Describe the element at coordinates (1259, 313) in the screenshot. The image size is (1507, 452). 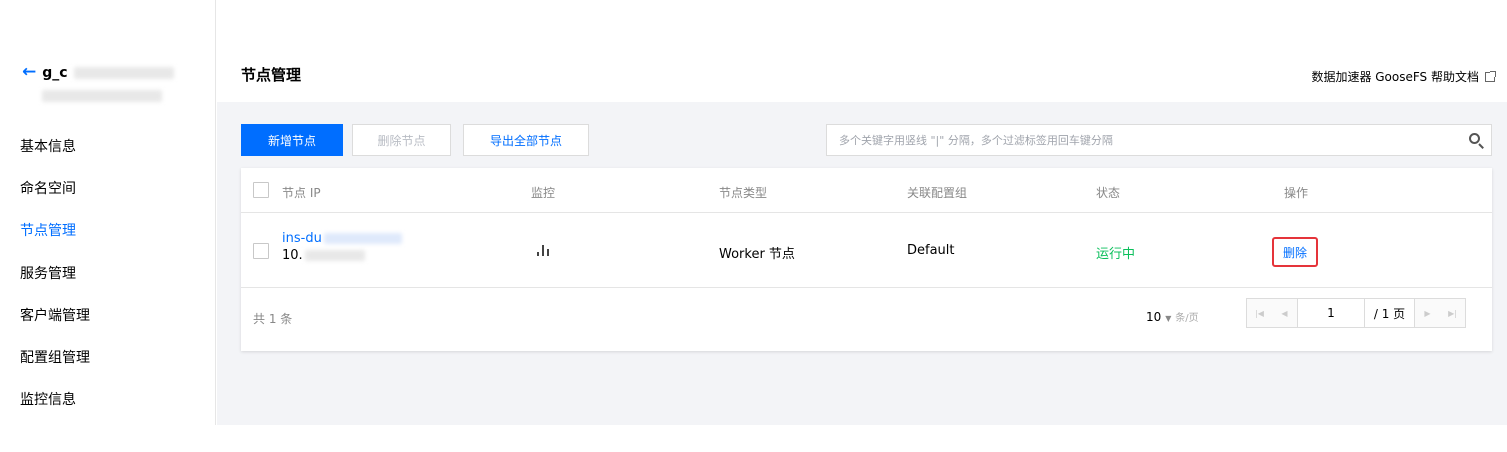
I see `first-page-icon: |◀` at that location.